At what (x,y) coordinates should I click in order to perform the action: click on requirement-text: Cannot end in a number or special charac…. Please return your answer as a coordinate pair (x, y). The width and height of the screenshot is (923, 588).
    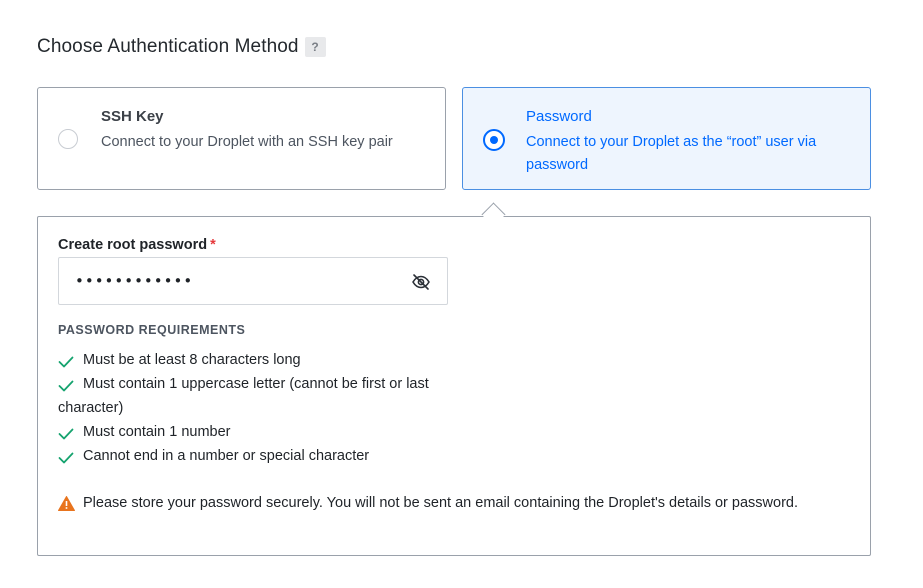
    Looking at the image, I should click on (226, 456).